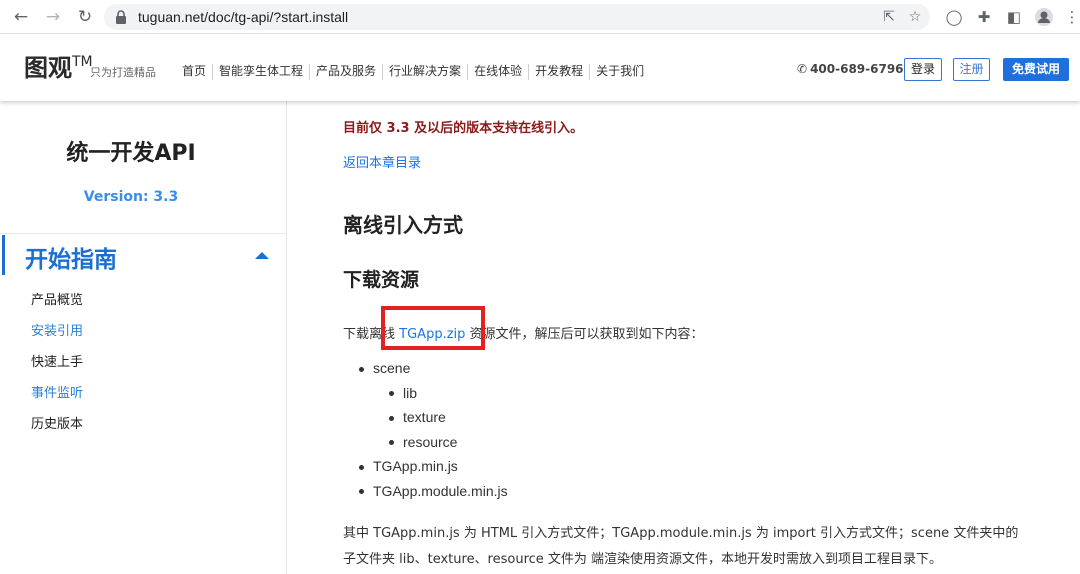 This screenshot has height=574, width=1080. What do you see at coordinates (53, 17) in the screenshot?
I see `forward-arrow-icon: →` at bounding box center [53, 17].